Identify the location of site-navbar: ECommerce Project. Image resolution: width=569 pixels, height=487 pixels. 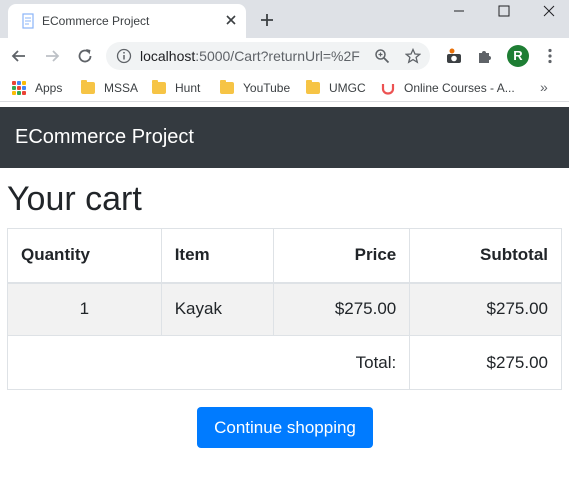
(284, 137).